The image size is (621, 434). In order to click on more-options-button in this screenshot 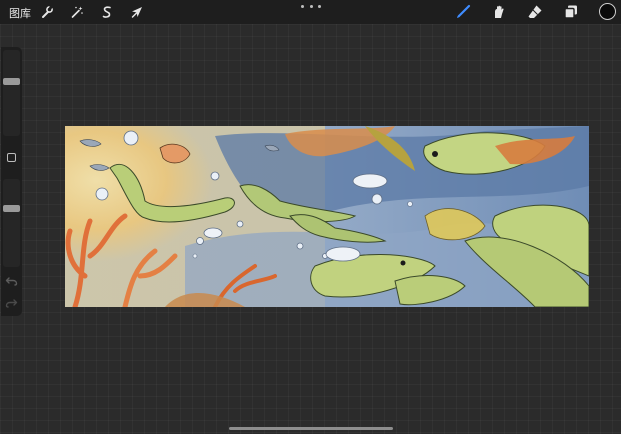, I will do `click(311, 7)`.